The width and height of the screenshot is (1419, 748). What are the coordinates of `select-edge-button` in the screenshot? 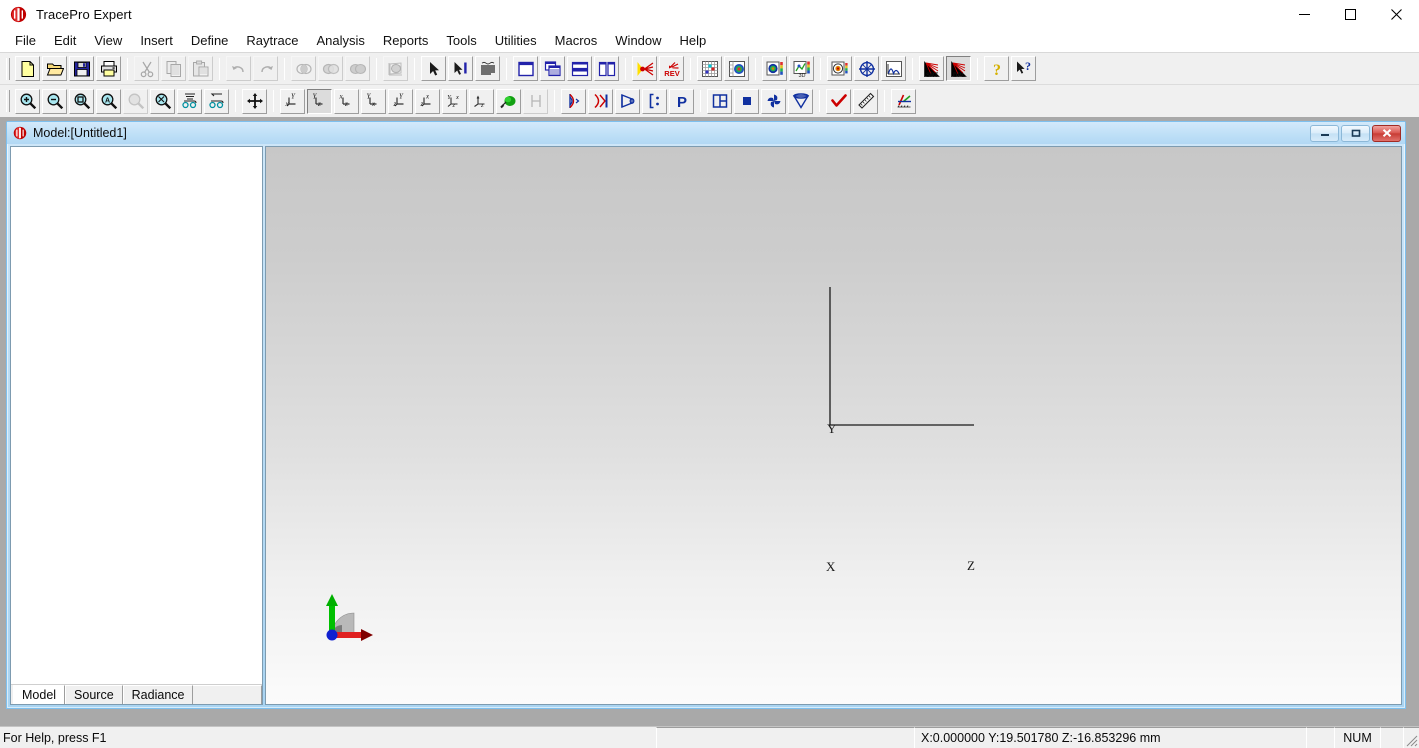 It's located at (460, 68).